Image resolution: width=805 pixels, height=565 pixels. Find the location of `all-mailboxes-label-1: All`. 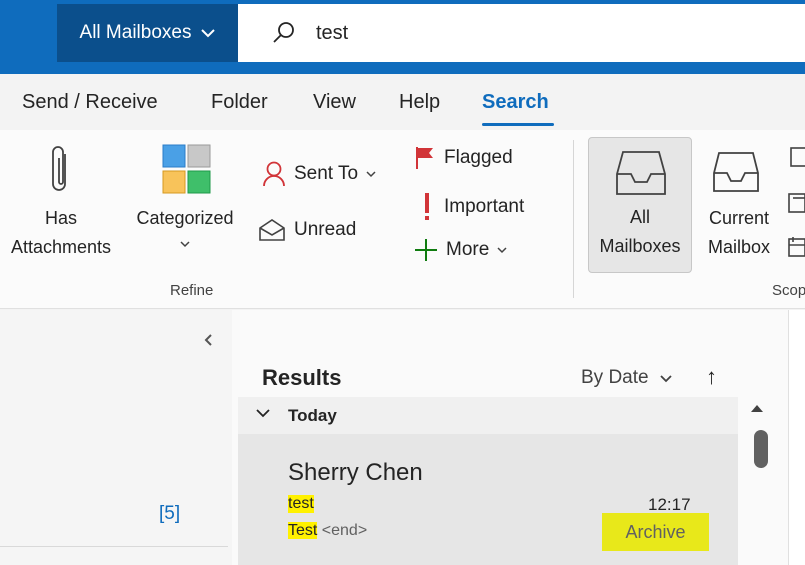

all-mailboxes-label-1: All is located at coordinates (639, 217).